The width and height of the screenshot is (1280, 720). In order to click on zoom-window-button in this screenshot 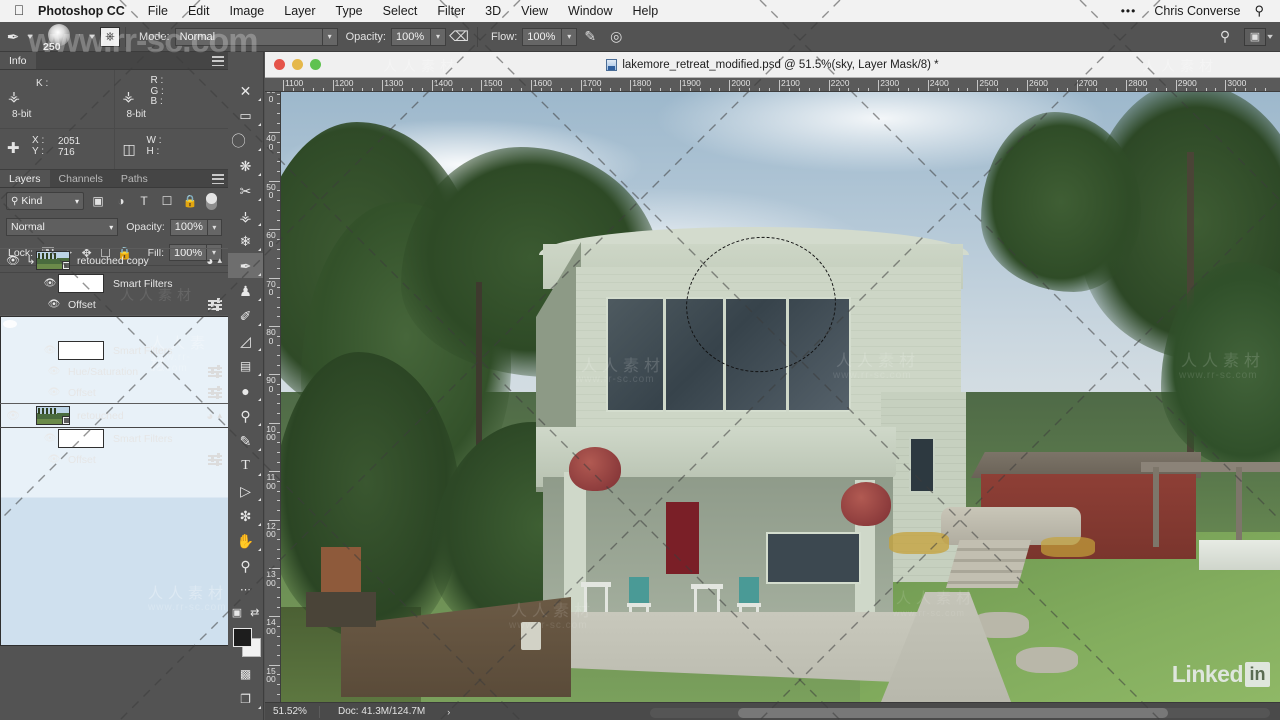, I will do `click(315, 64)`.